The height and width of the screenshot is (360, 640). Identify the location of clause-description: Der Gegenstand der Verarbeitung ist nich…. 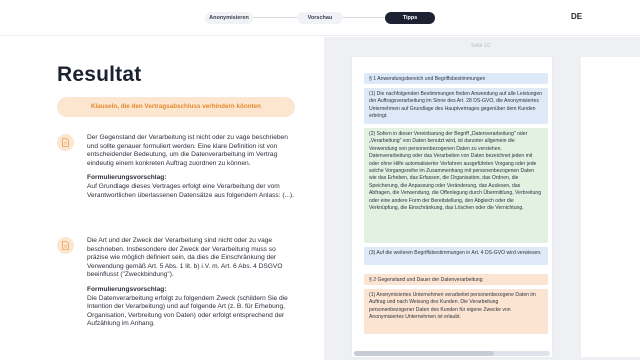
(187, 150).